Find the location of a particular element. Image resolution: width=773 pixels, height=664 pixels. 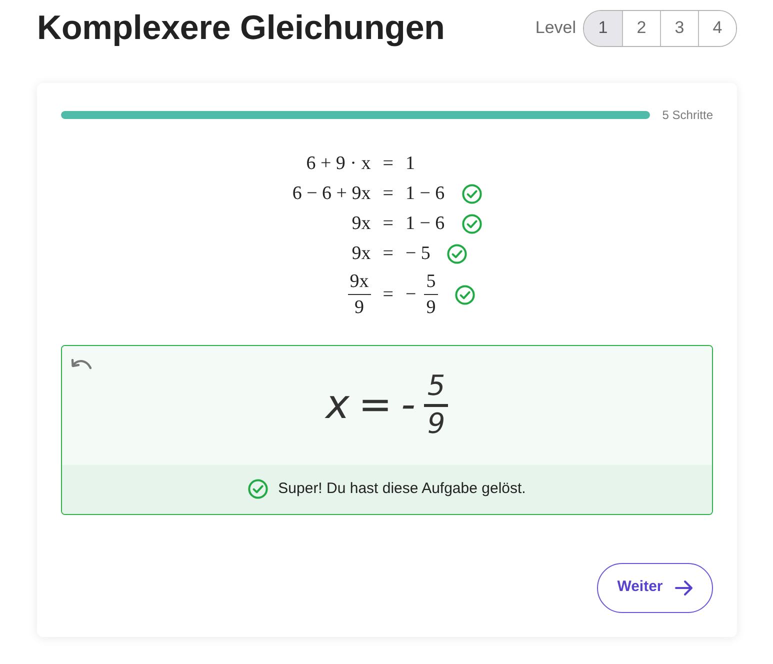

feedback-message: Super! Du hast diese Aufgabe gelöst. is located at coordinates (402, 488).